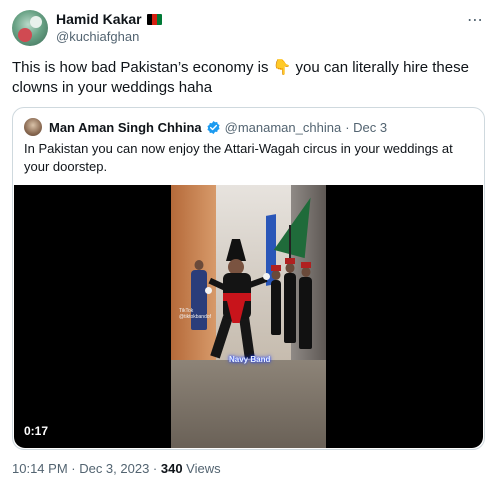  Describe the element at coordinates (97, 36) in the screenshot. I see `author-handle: @kuchiafghan` at that location.